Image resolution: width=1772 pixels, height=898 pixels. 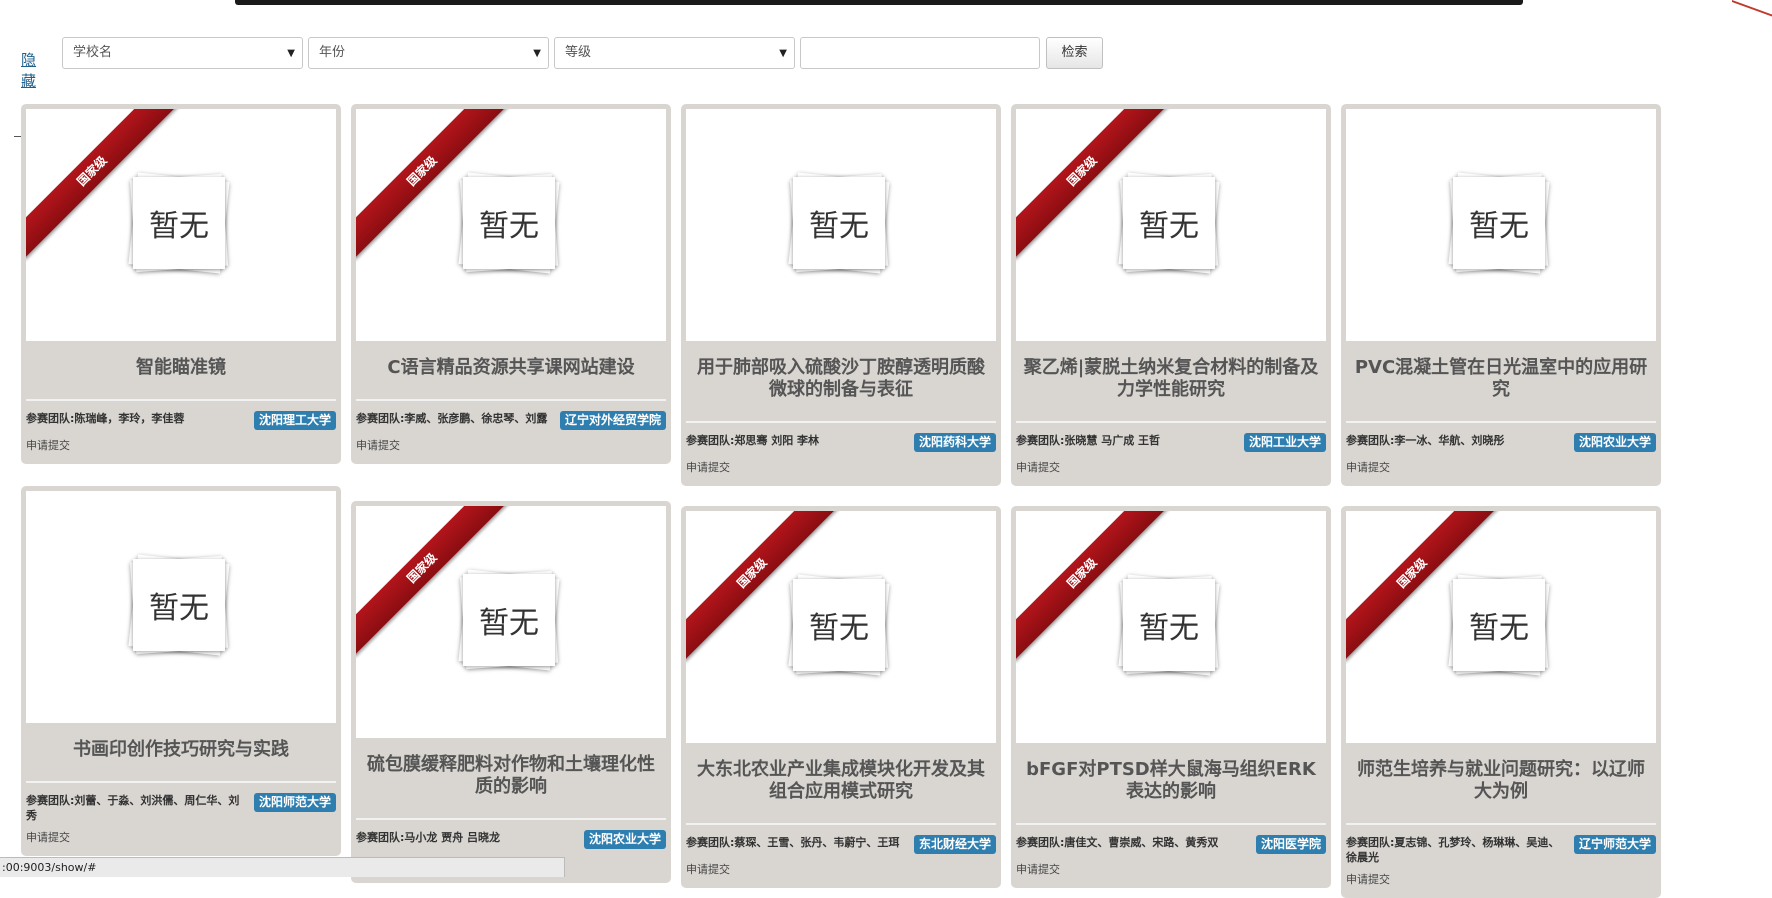 What do you see at coordinates (428, 53) in the screenshot?
I see `year-select: 年份 ▼` at bounding box center [428, 53].